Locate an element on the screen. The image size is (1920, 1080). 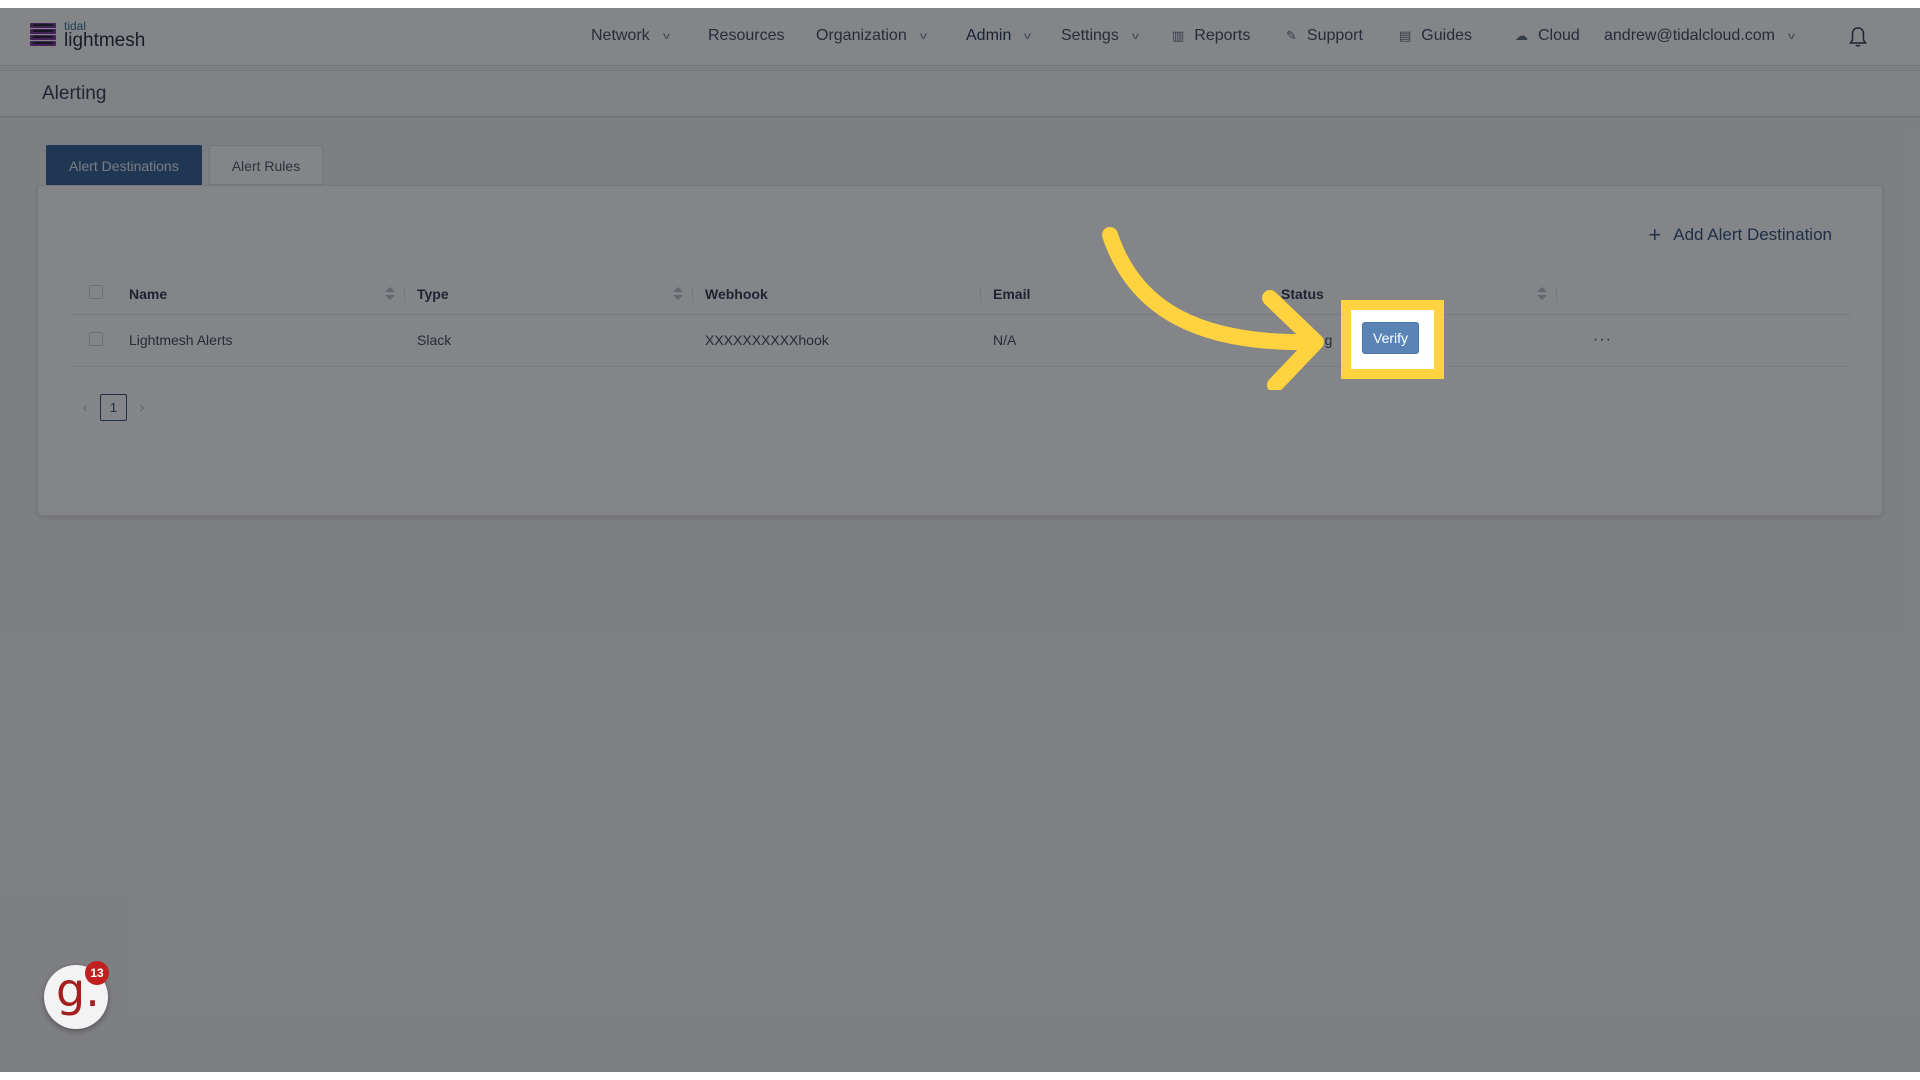
bell-icon is located at coordinates (1858, 37).